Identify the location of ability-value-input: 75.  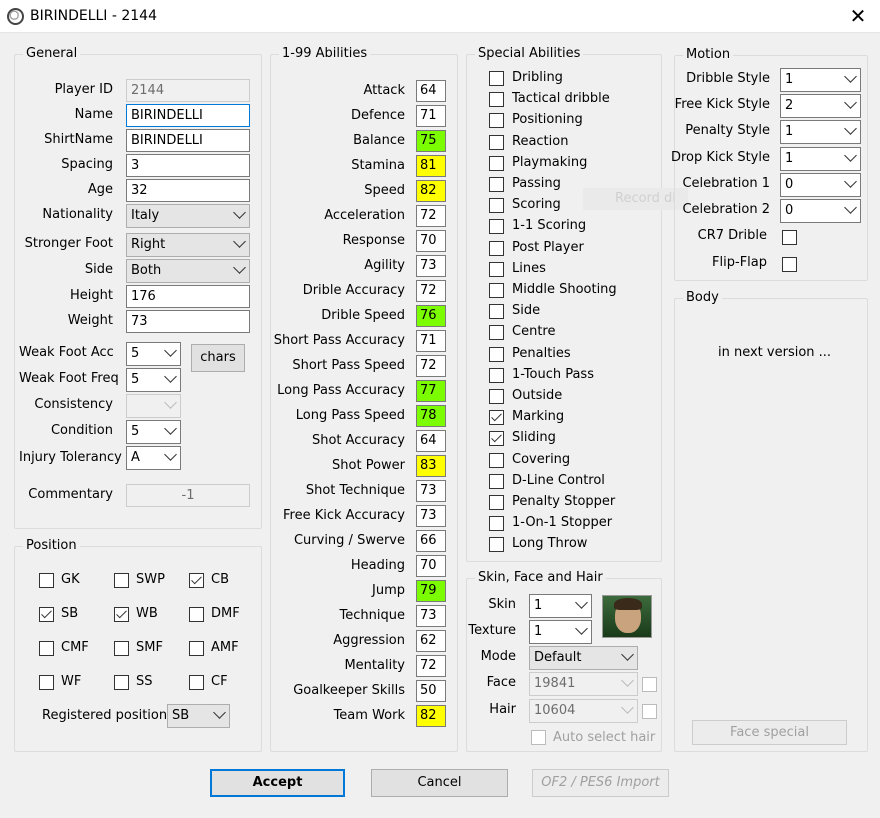
(431, 141).